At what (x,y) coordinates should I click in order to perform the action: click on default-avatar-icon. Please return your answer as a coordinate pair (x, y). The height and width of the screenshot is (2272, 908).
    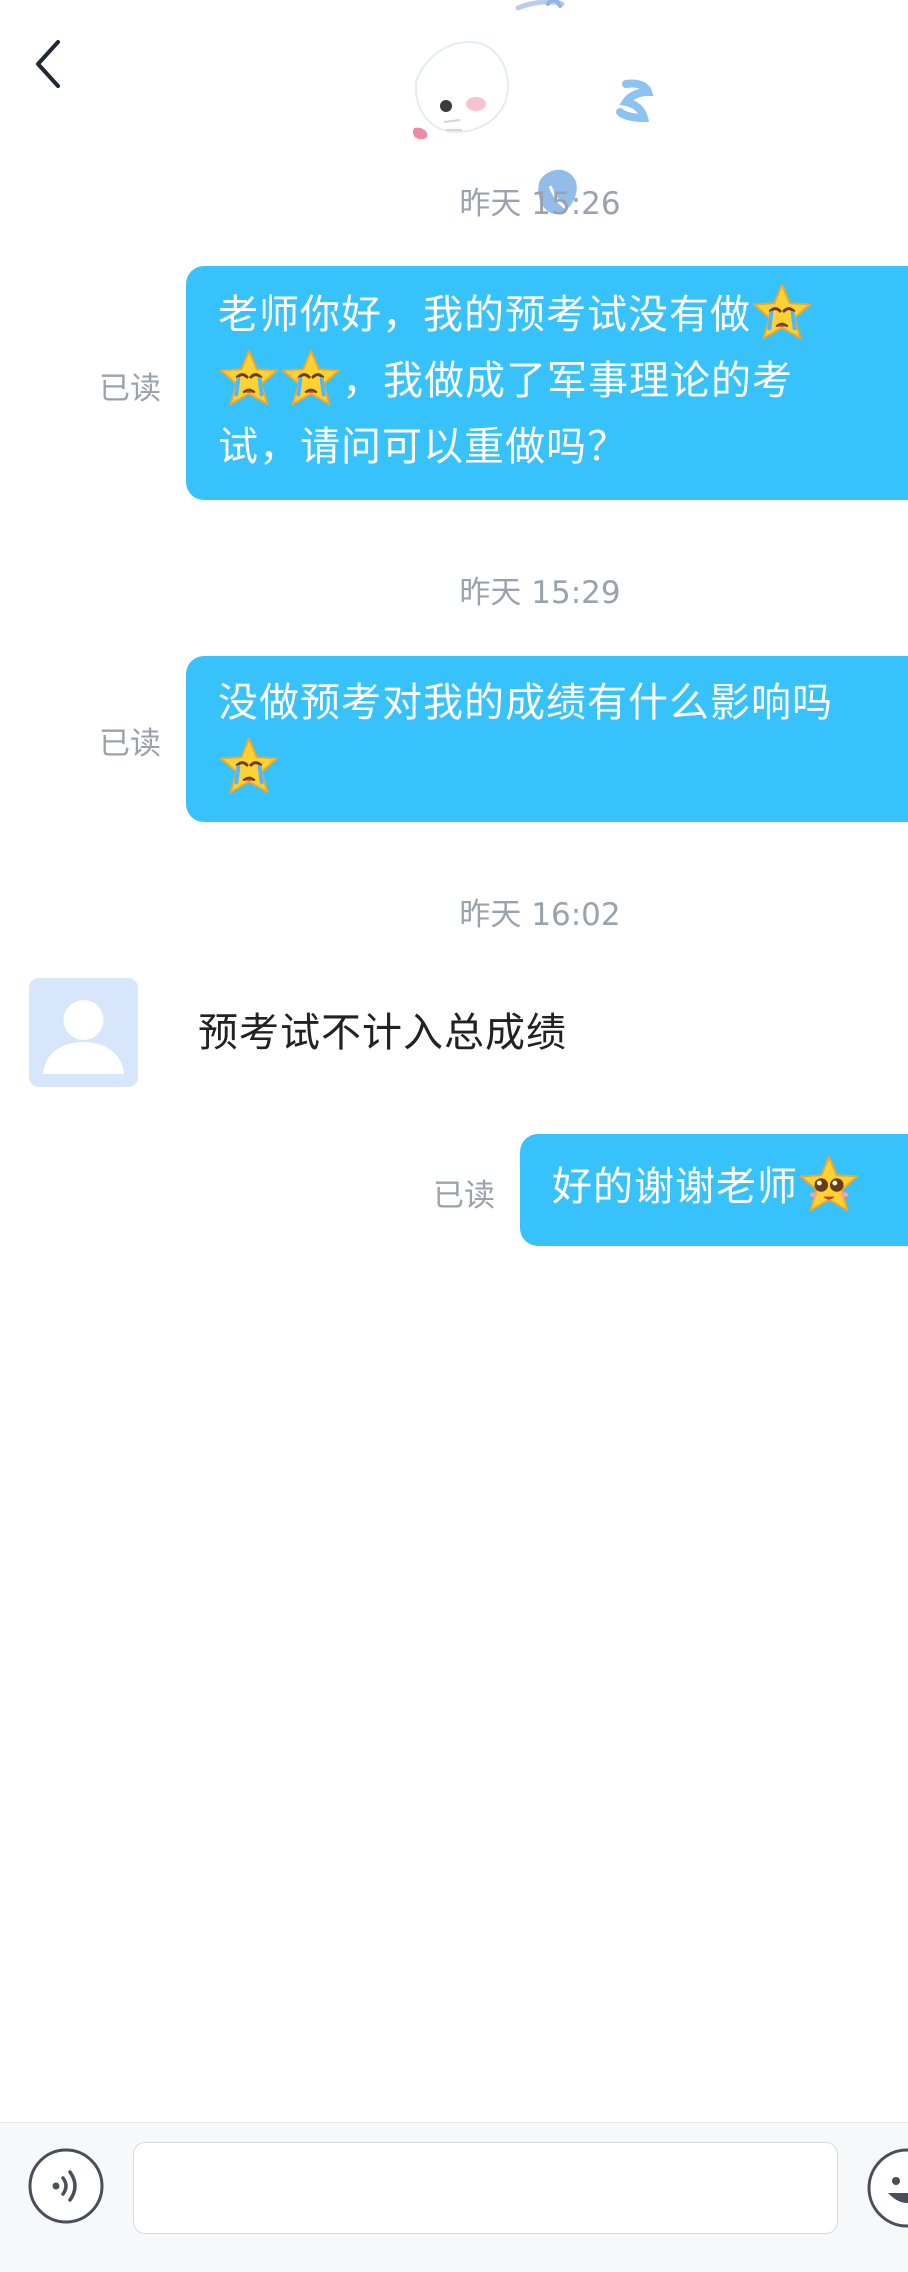
    Looking at the image, I should click on (83, 1032).